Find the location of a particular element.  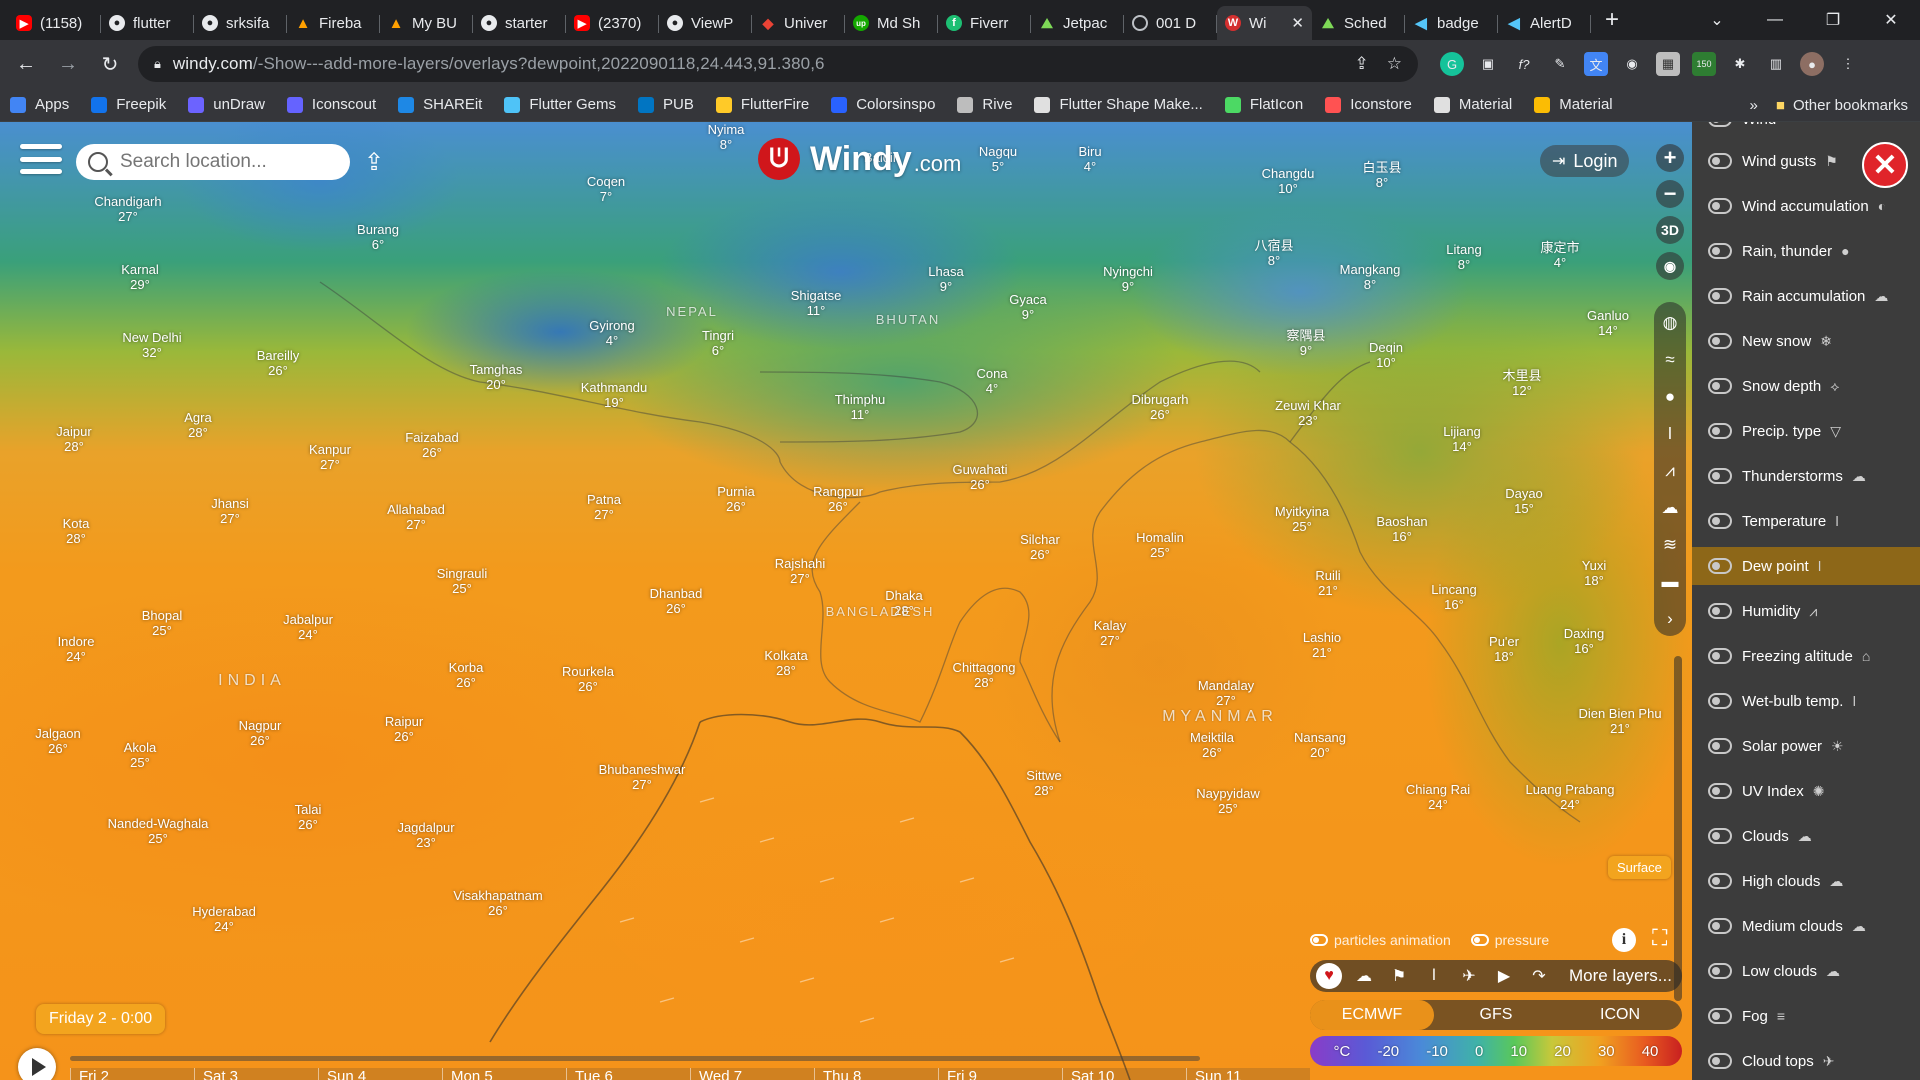

city-label: Dayao 15° is located at coordinates (1524, 501).